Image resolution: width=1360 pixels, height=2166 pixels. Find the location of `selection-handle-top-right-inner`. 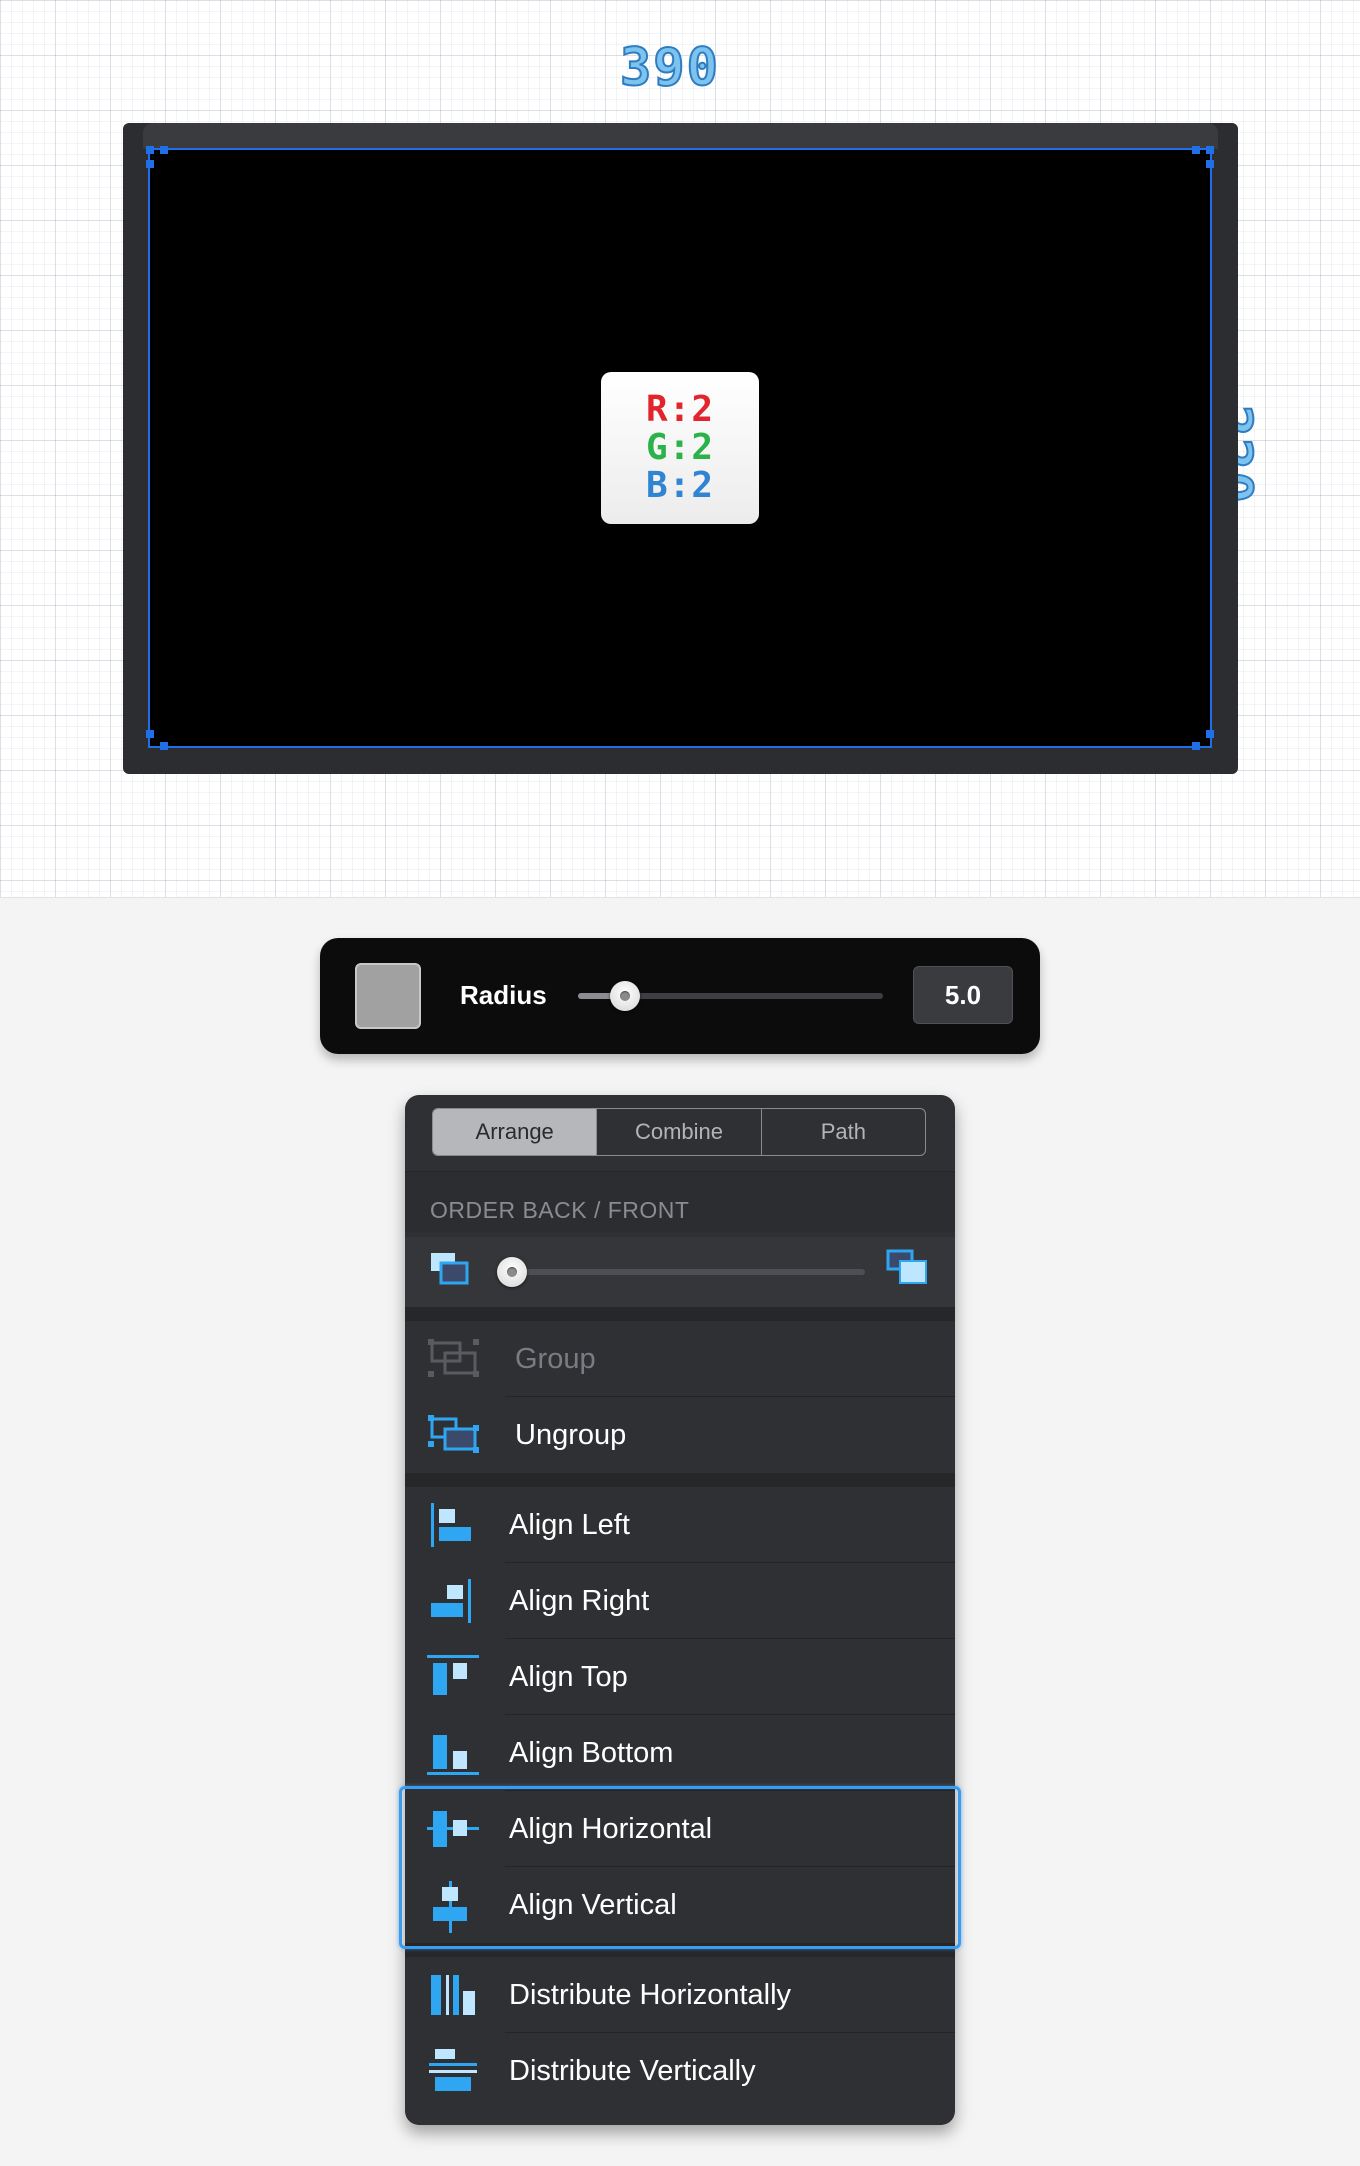

selection-handle-top-right-inner is located at coordinates (1196, 150).